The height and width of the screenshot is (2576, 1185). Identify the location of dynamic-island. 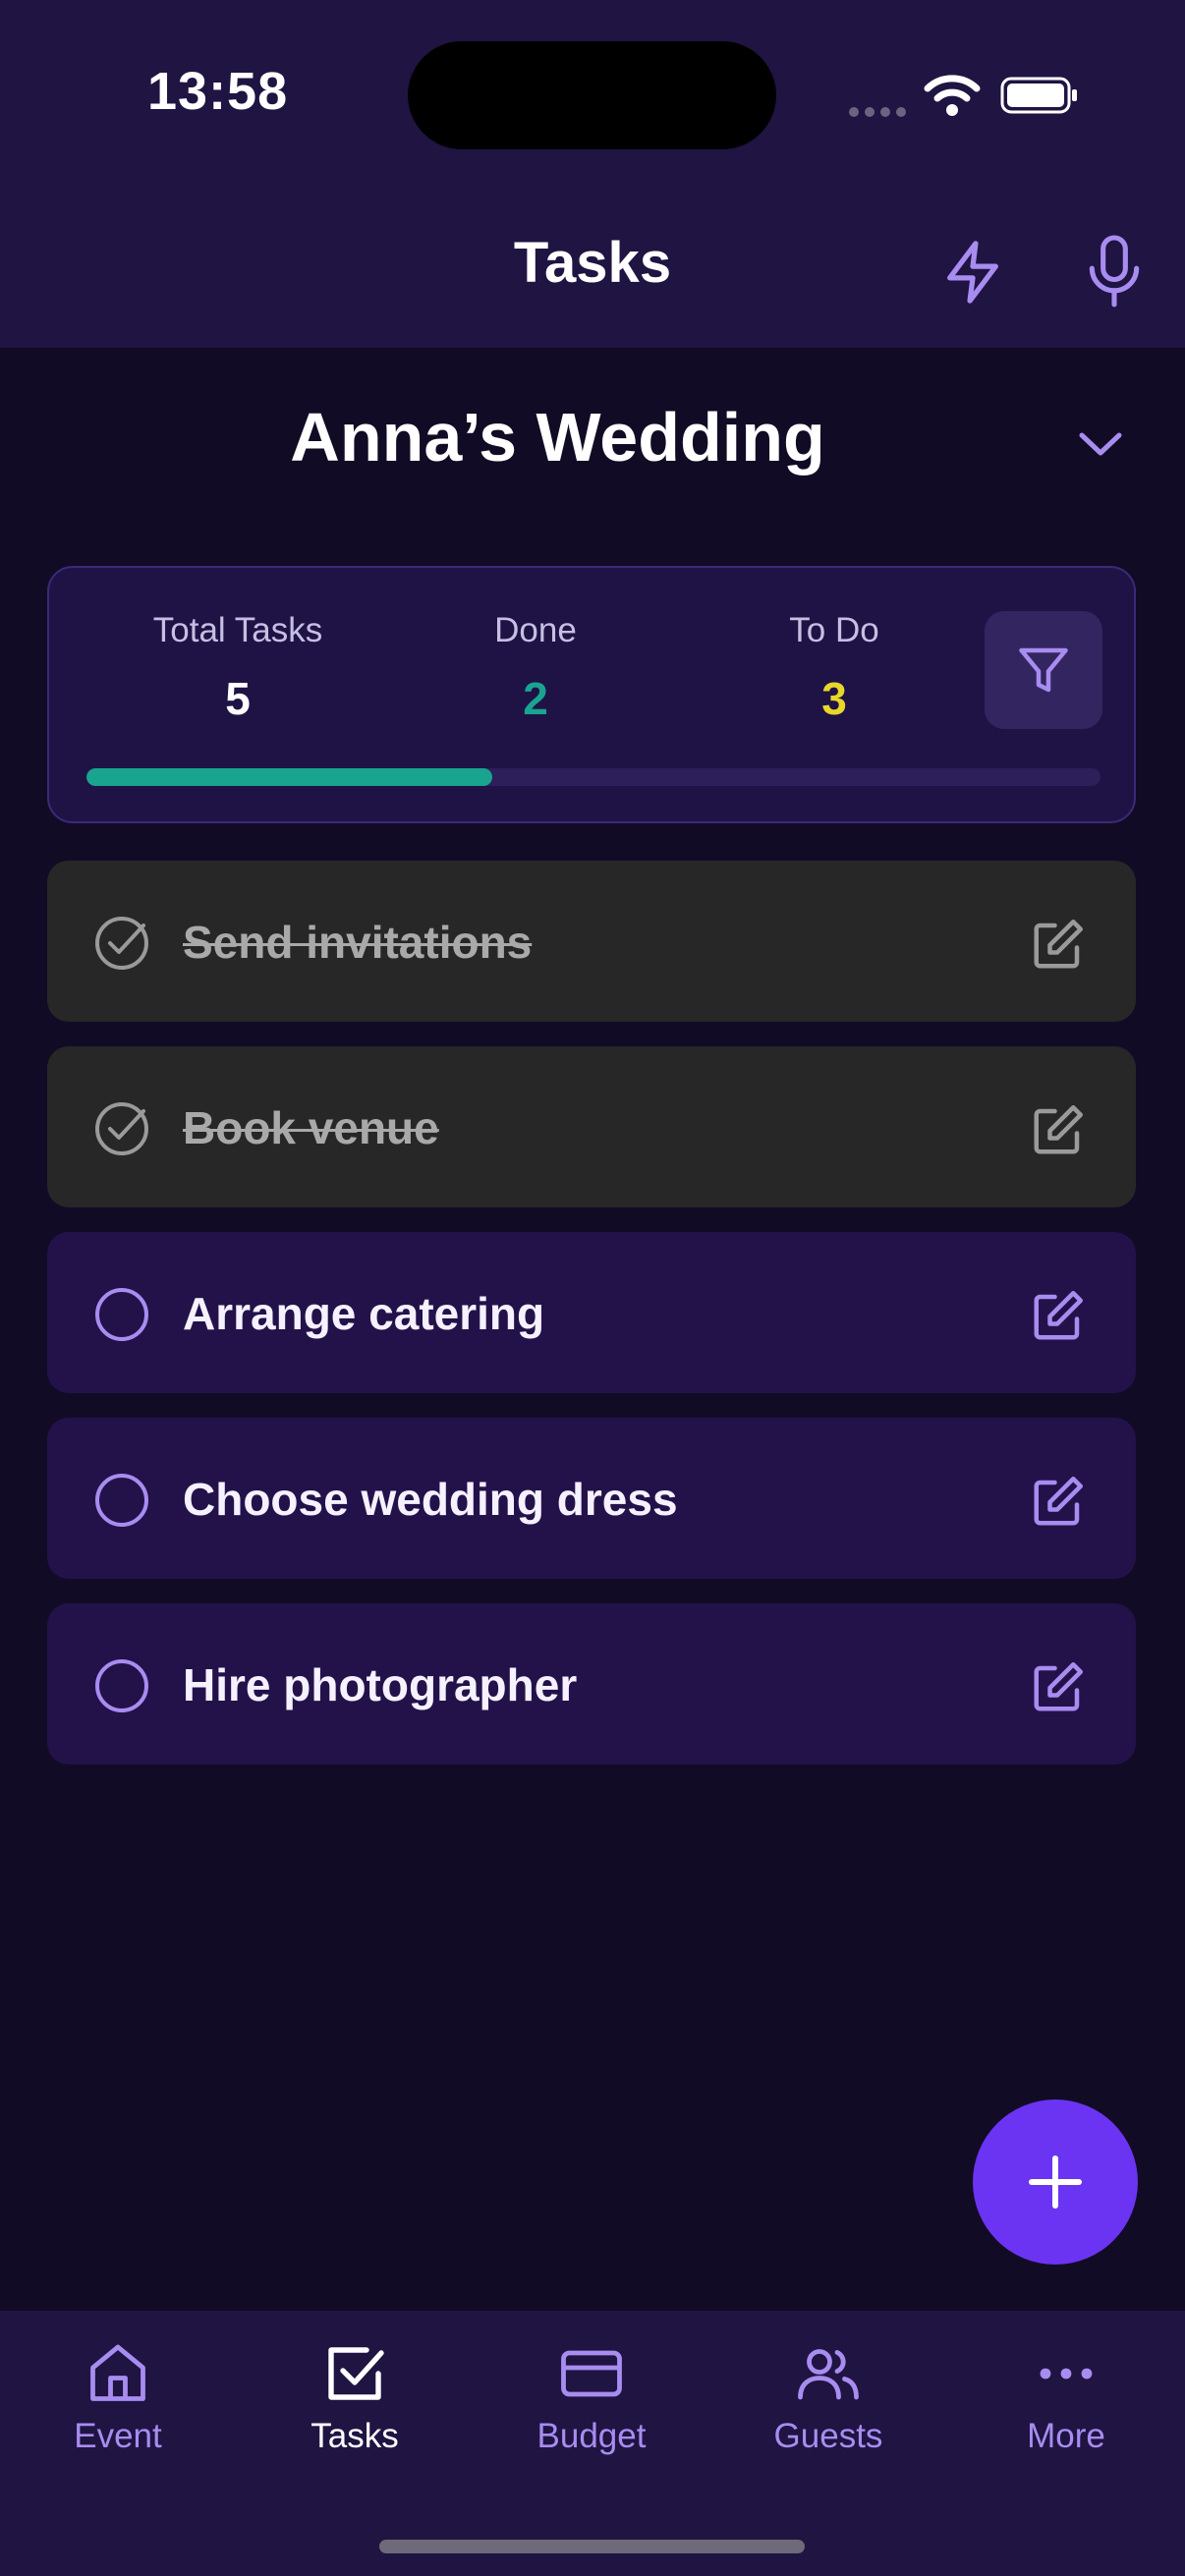
(592, 95).